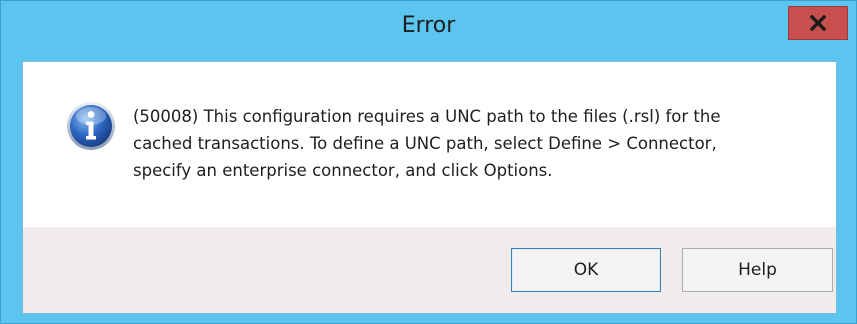 This screenshot has height=324, width=857. Describe the element at coordinates (757, 270) in the screenshot. I see `help-button: Help` at that location.